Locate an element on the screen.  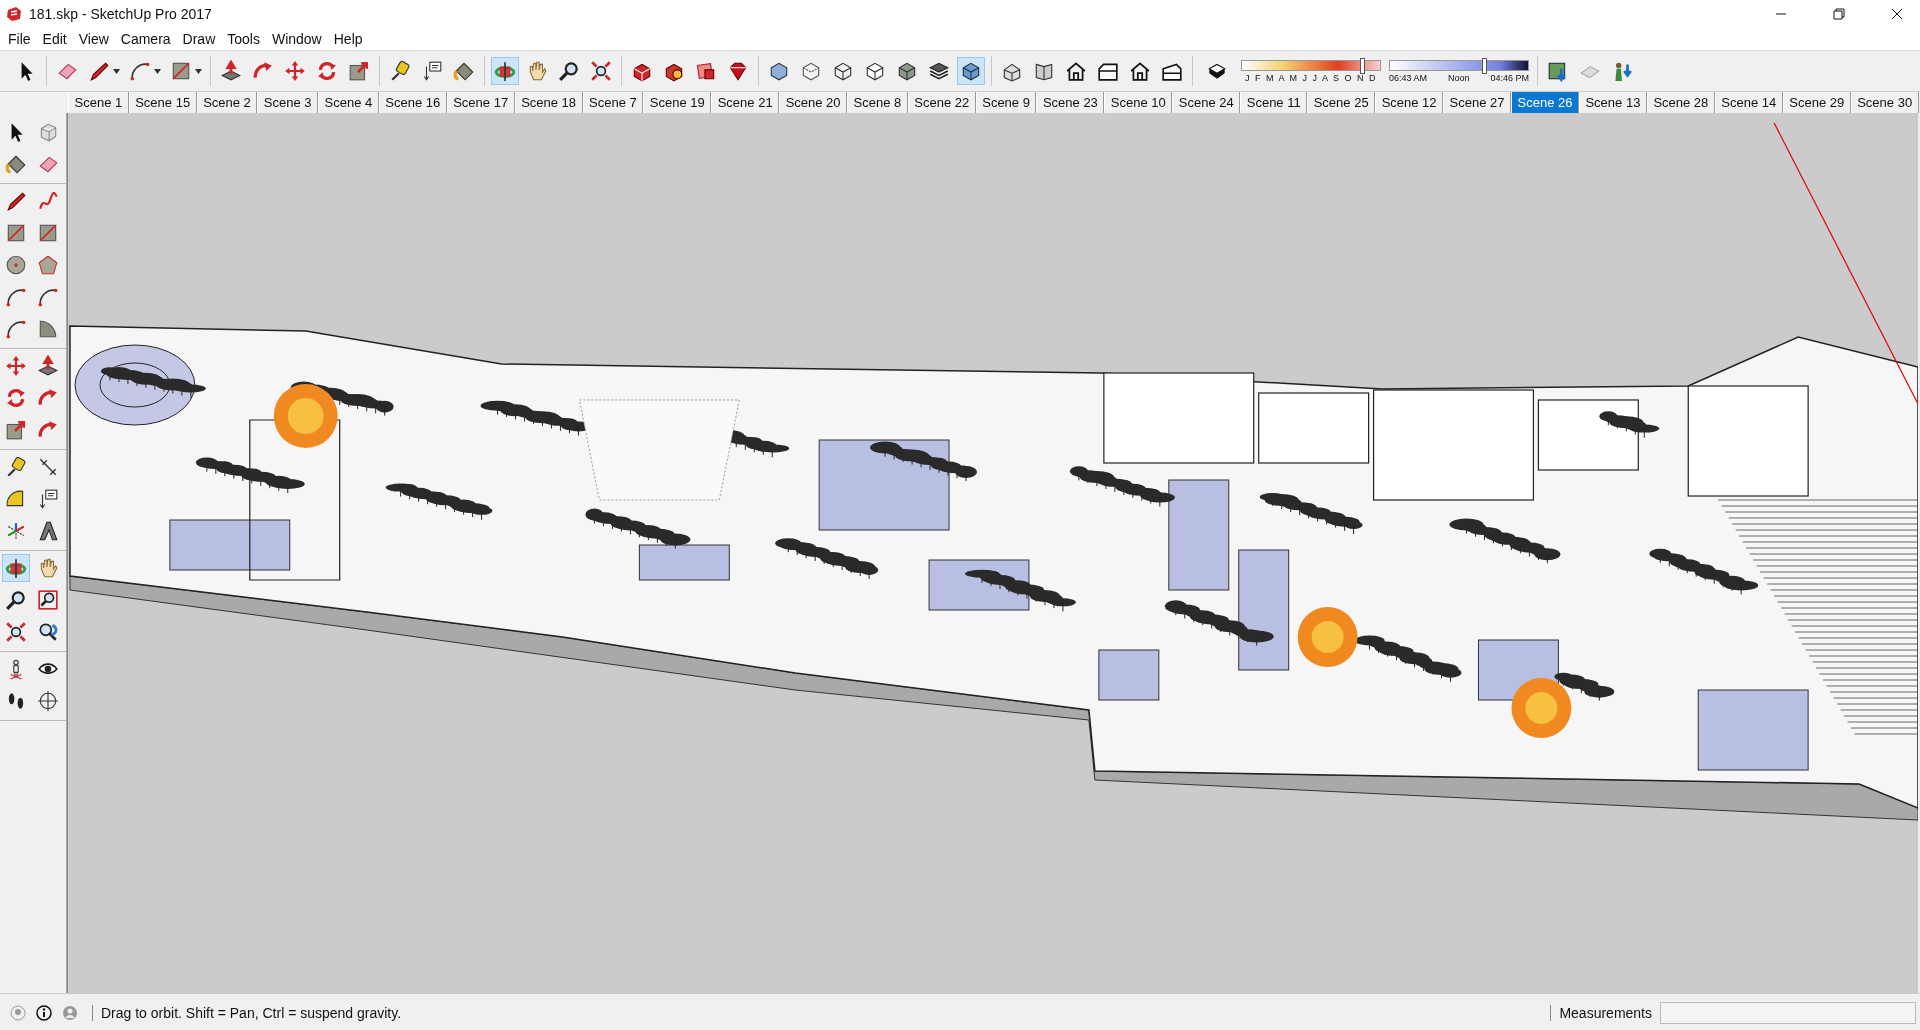
scene-tab: Scene 11 is located at coordinates (1274, 102).